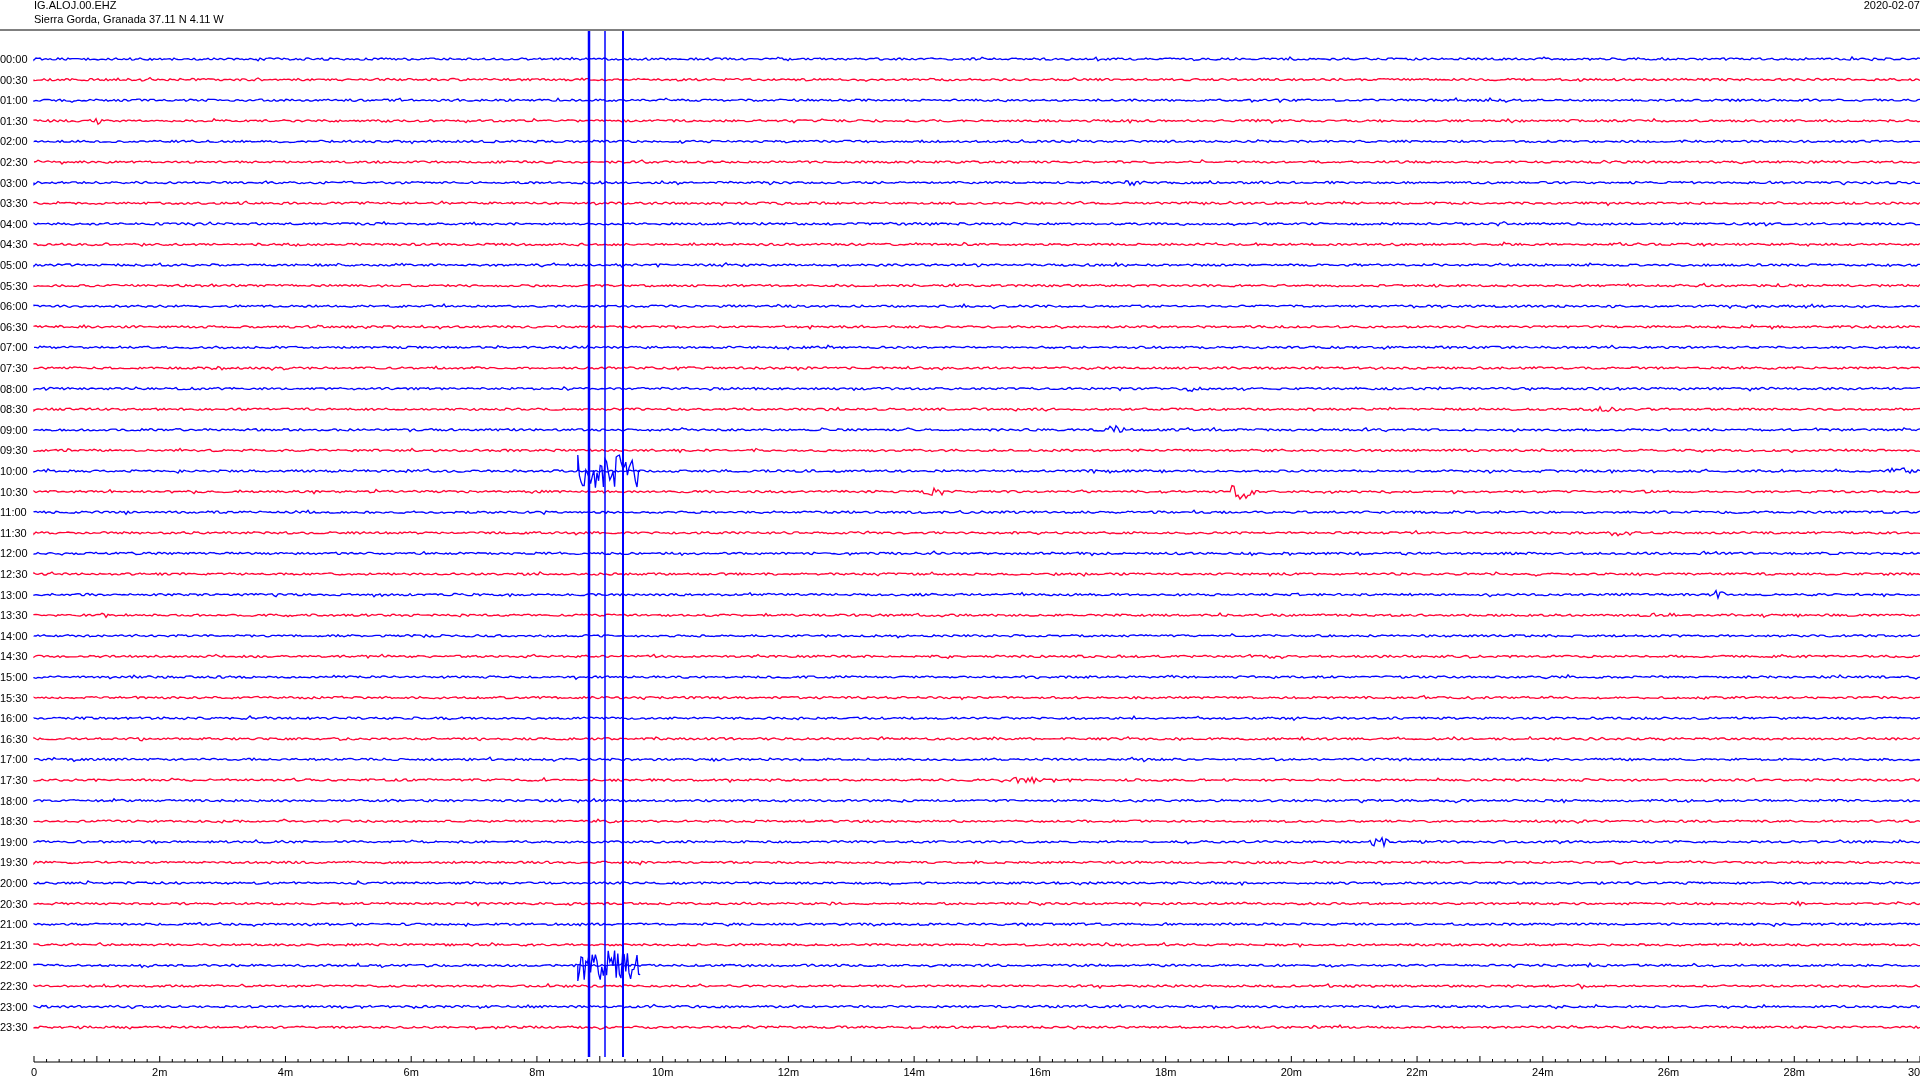  What do you see at coordinates (14, 1006) in the screenshot?
I see `time-label: 23:00` at bounding box center [14, 1006].